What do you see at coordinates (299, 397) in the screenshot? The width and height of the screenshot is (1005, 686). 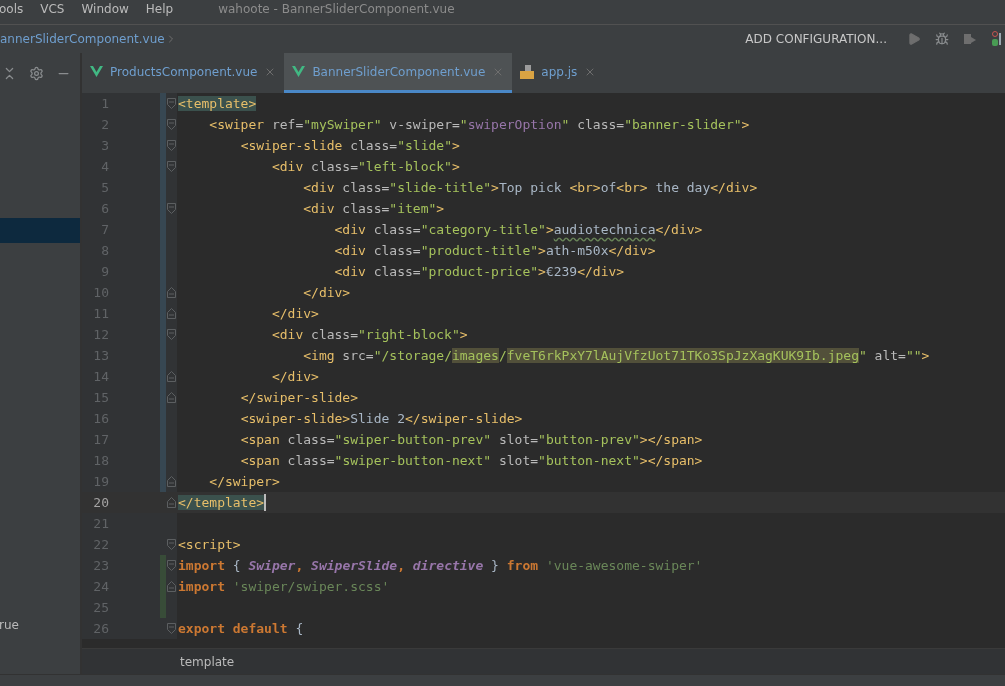 I see `code-line: </swiper-slide>` at bounding box center [299, 397].